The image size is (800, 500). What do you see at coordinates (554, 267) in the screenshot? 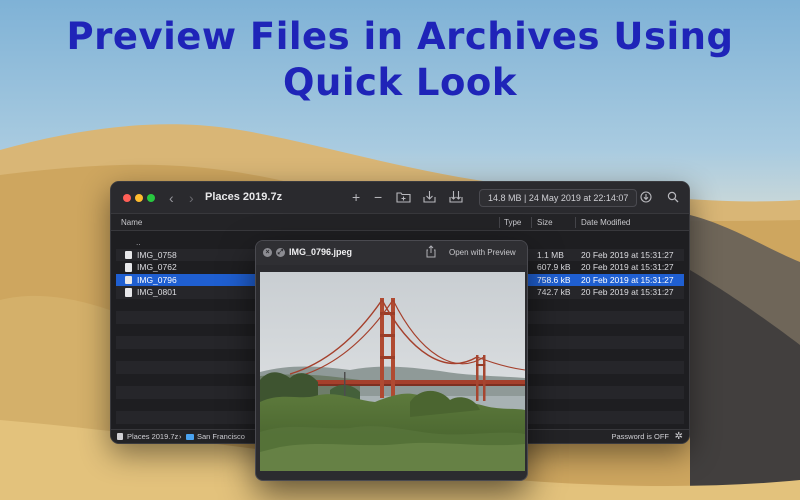
I see `file-size: 607.9 kB` at bounding box center [554, 267].